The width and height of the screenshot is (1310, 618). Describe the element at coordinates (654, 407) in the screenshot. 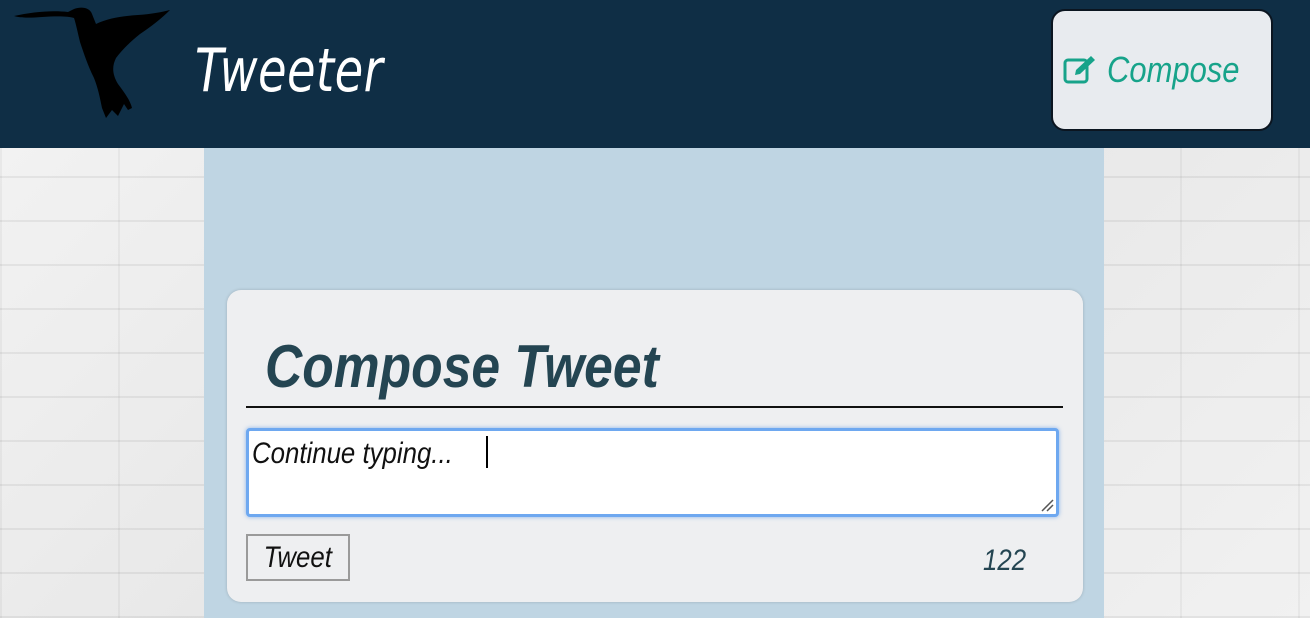

I see `heading-divider` at that location.